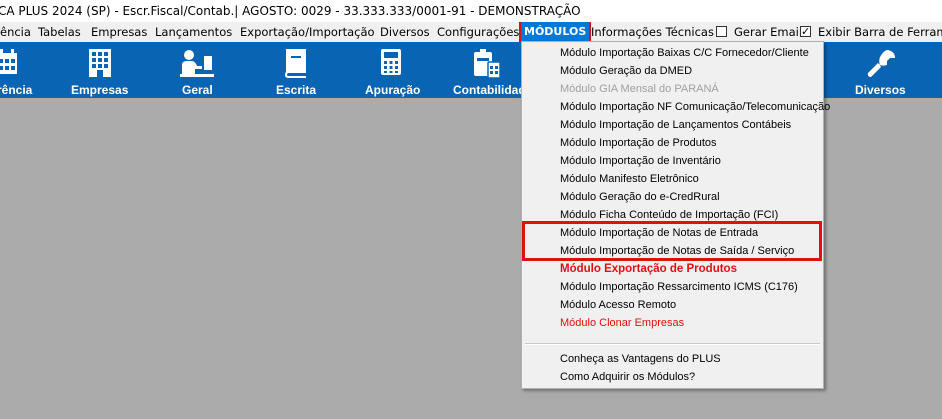 The image size is (942, 419). What do you see at coordinates (59, 32) in the screenshot?
I see `menu-item-tabelas: Tabelas` at bounding box center [59, 32].